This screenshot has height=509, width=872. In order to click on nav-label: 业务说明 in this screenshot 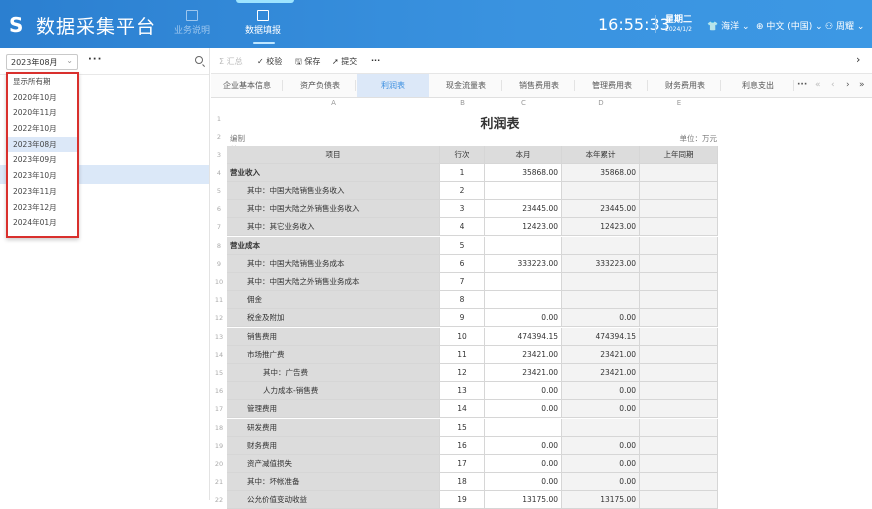, I will do `click(191, 31)`.